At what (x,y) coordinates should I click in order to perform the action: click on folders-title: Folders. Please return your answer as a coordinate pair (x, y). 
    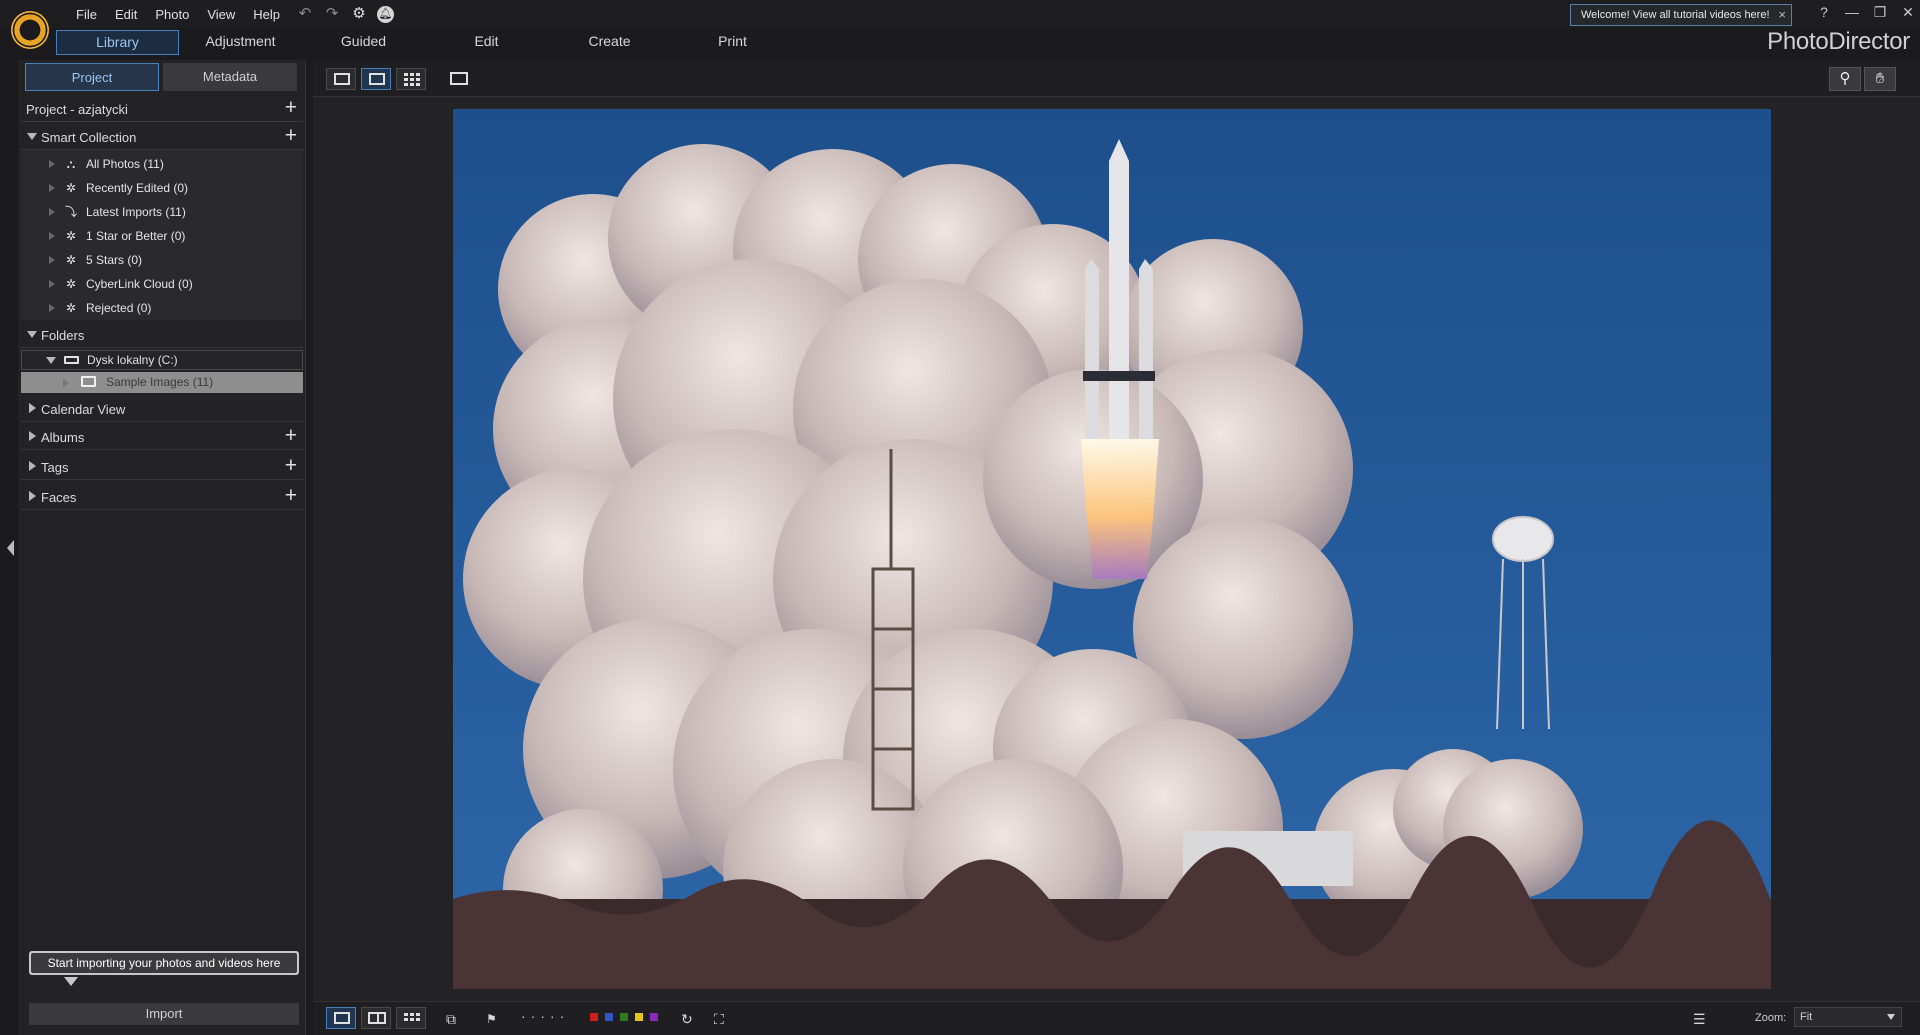
    Looking at the image, I should click on (63, 335).